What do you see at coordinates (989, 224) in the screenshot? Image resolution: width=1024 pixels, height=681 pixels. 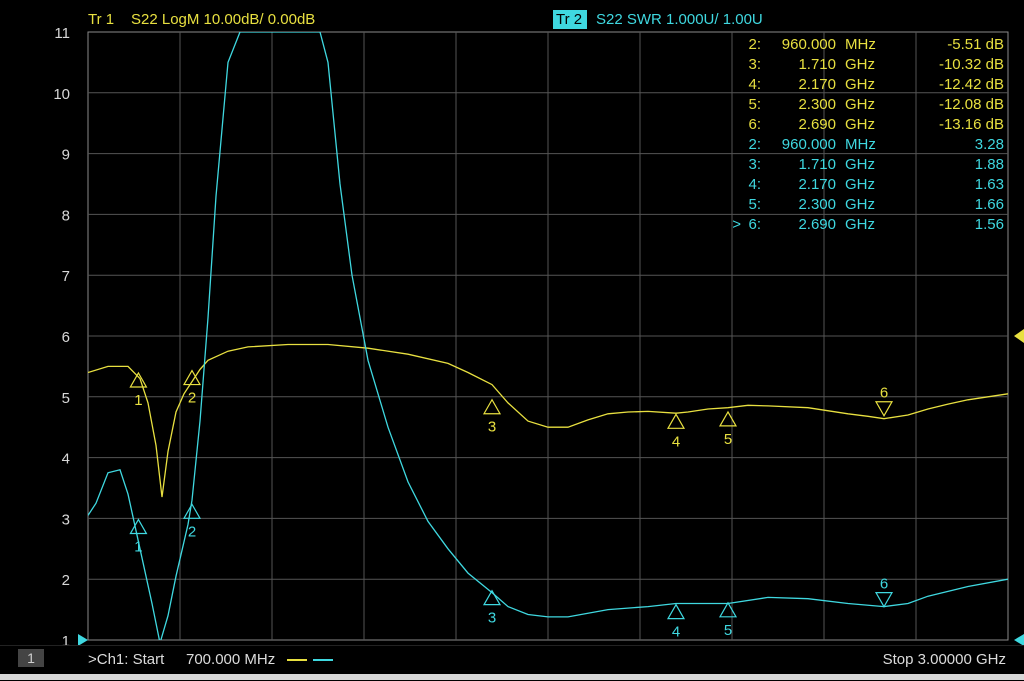 I see `marker-table-value: 1.56` at bounding box center [989, 224].